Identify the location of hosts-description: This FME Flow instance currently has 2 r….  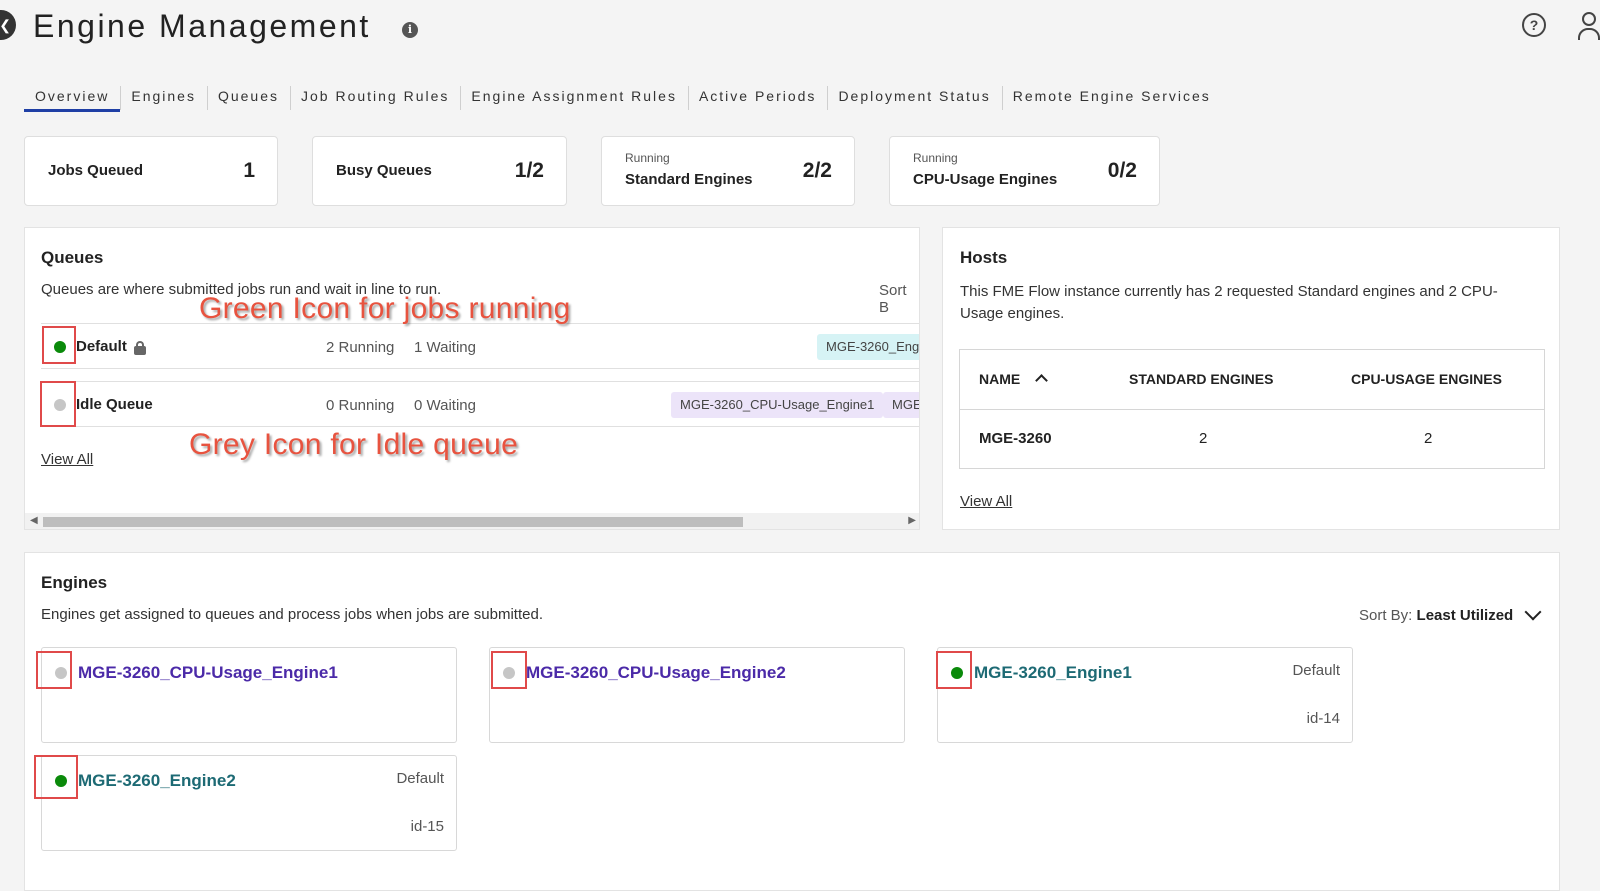
(1229, 302).